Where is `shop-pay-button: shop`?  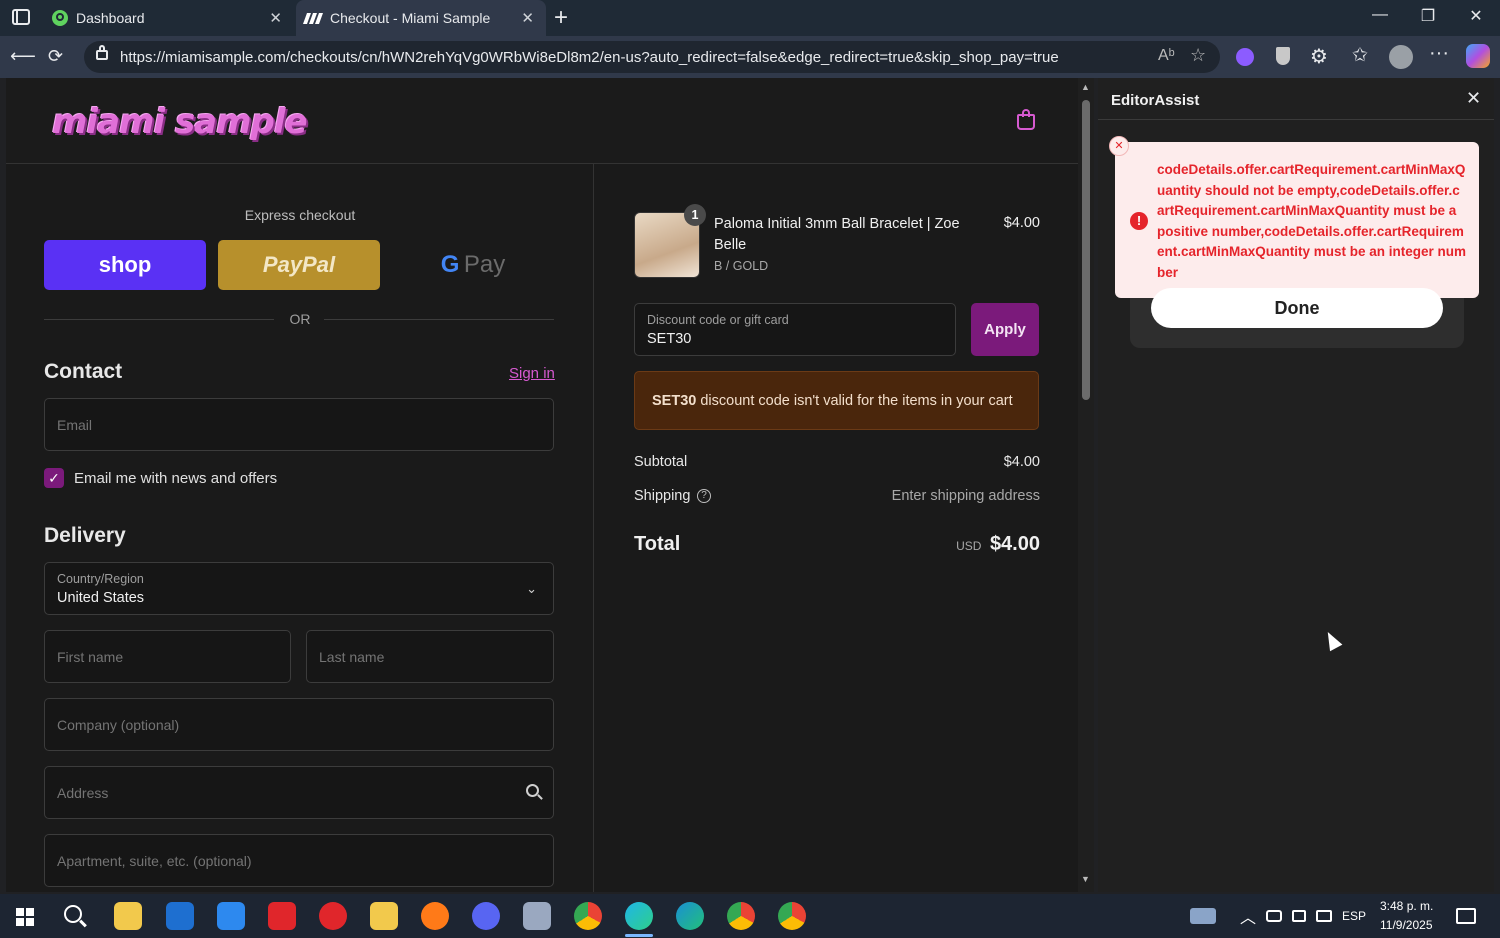
shop-pay-button: shop is located at coordinates (125, 265).